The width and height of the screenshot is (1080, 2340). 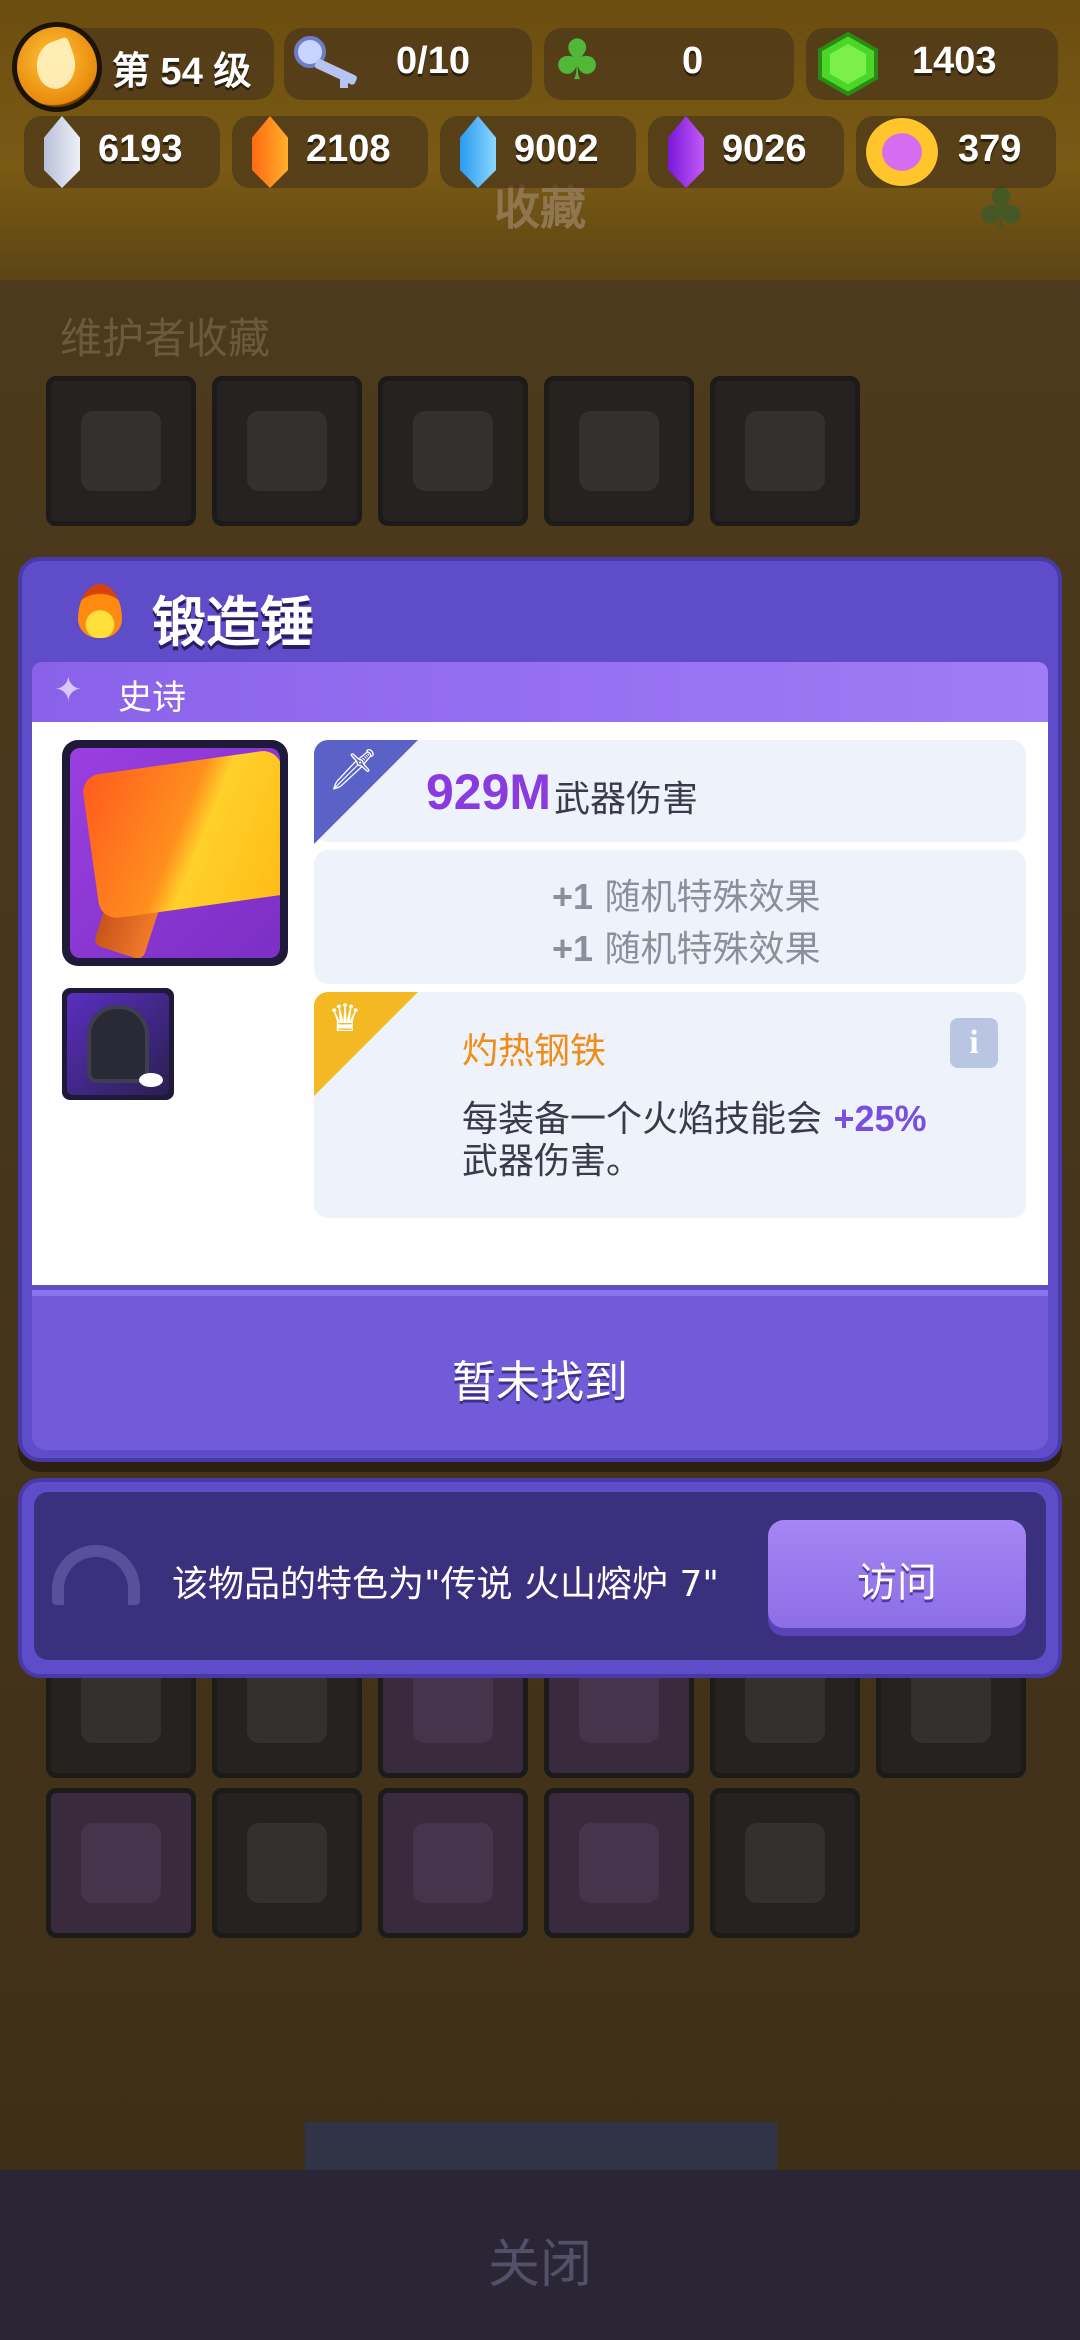 What do you see at coordinates (897, 1583) in the screenshot?
I see `visit-button-label: 访问` at bounding box center [897, 1583].